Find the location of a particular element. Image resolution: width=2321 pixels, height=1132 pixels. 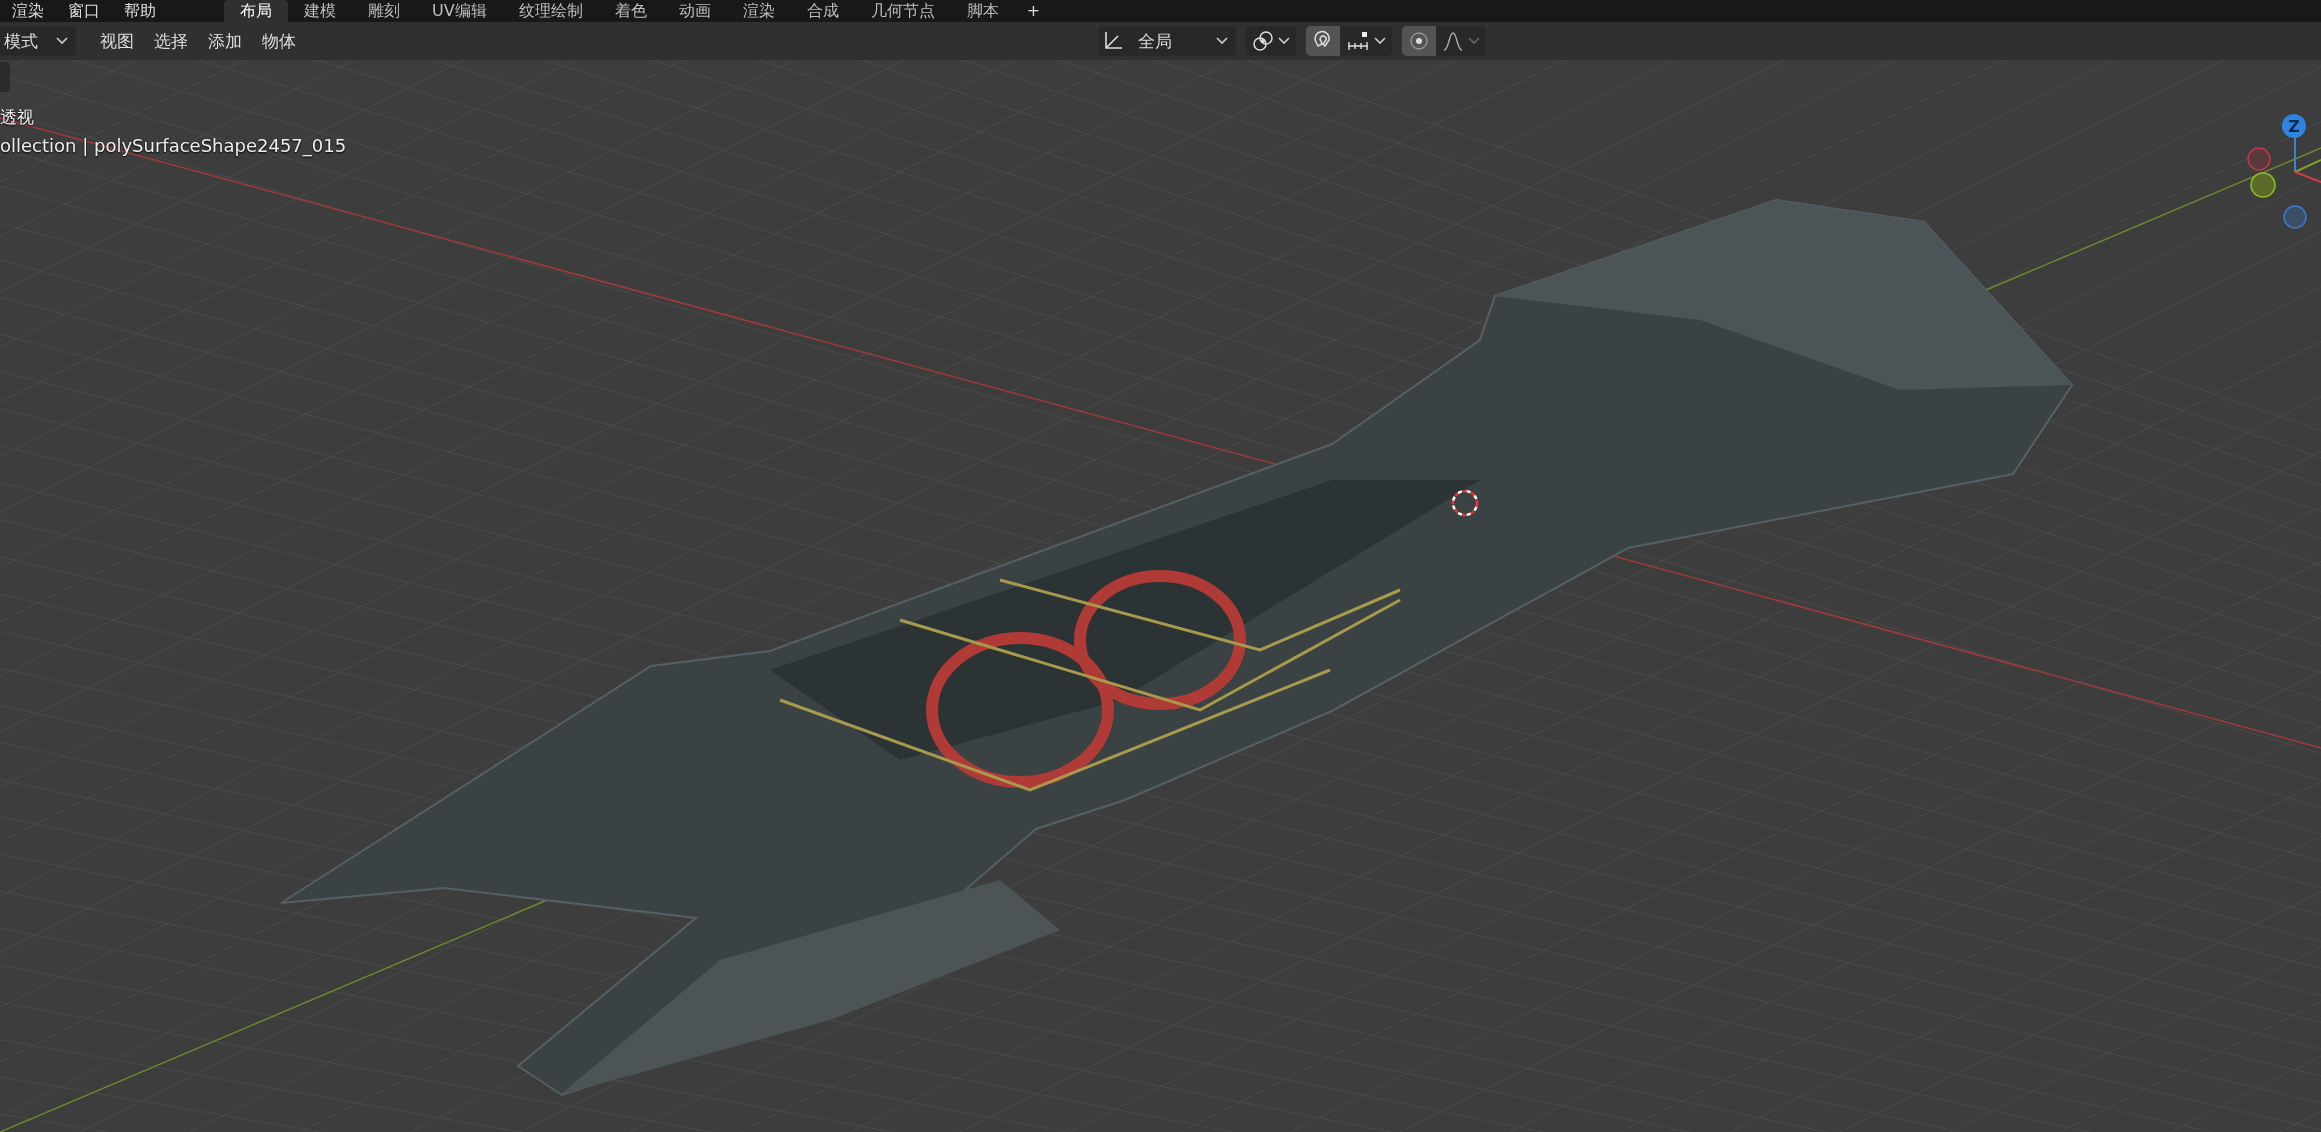

pivot-button is located at coordinates (1271, 41).